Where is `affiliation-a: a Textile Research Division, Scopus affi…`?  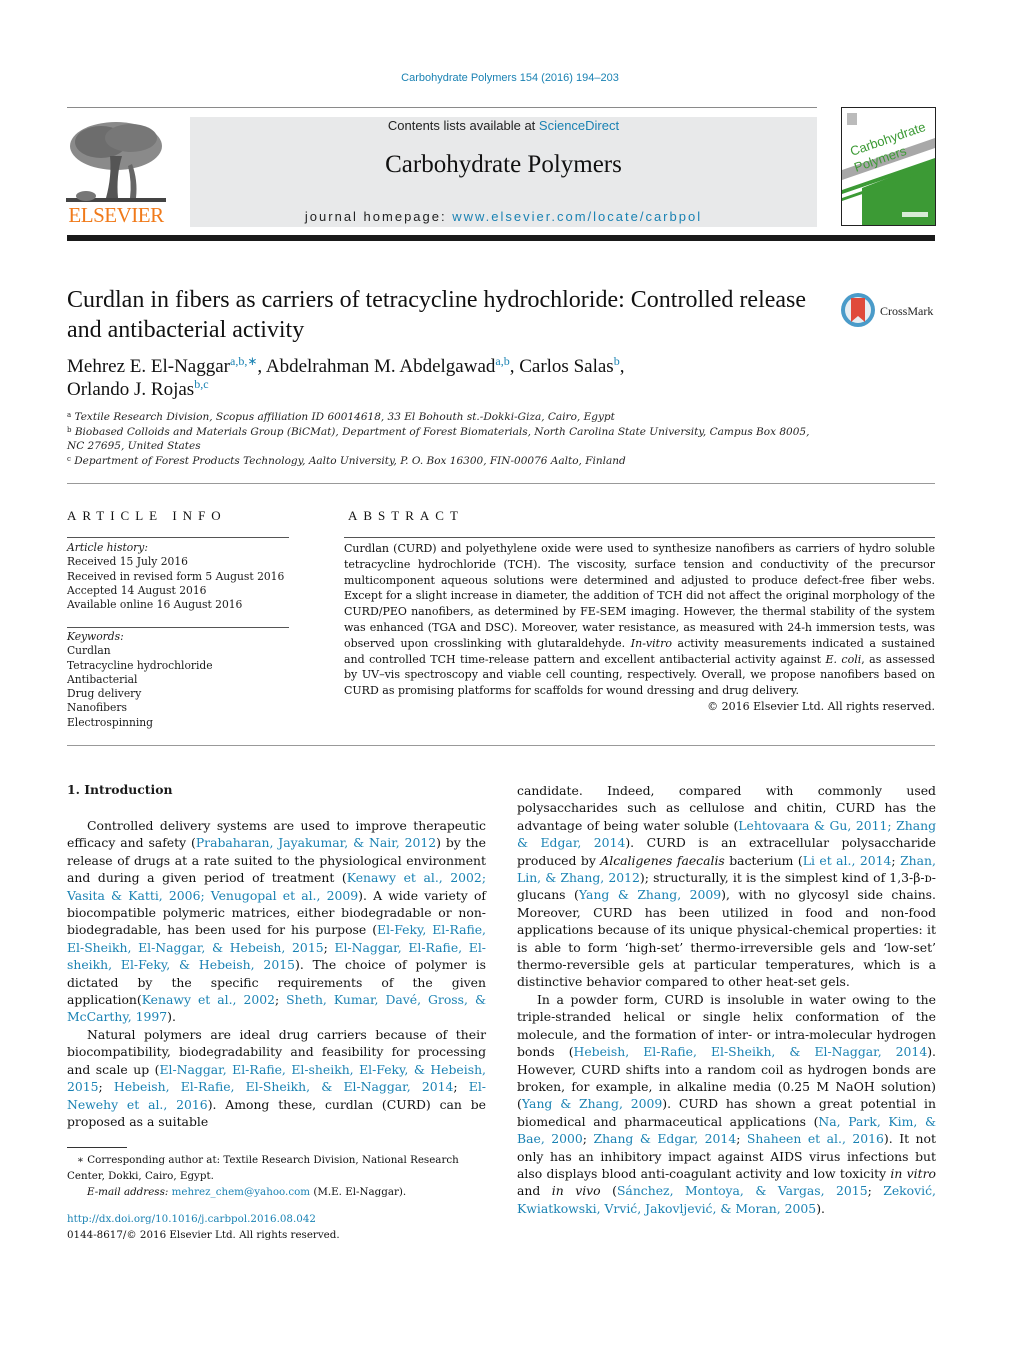 affiliation-a: a Textile Research Division, Scopus affi… is located at coordinates (341, 417).